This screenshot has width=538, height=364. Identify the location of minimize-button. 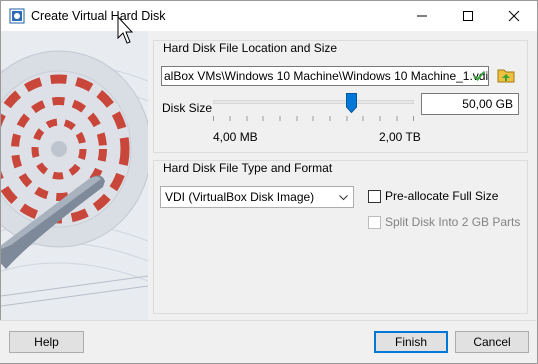
(422, 16).